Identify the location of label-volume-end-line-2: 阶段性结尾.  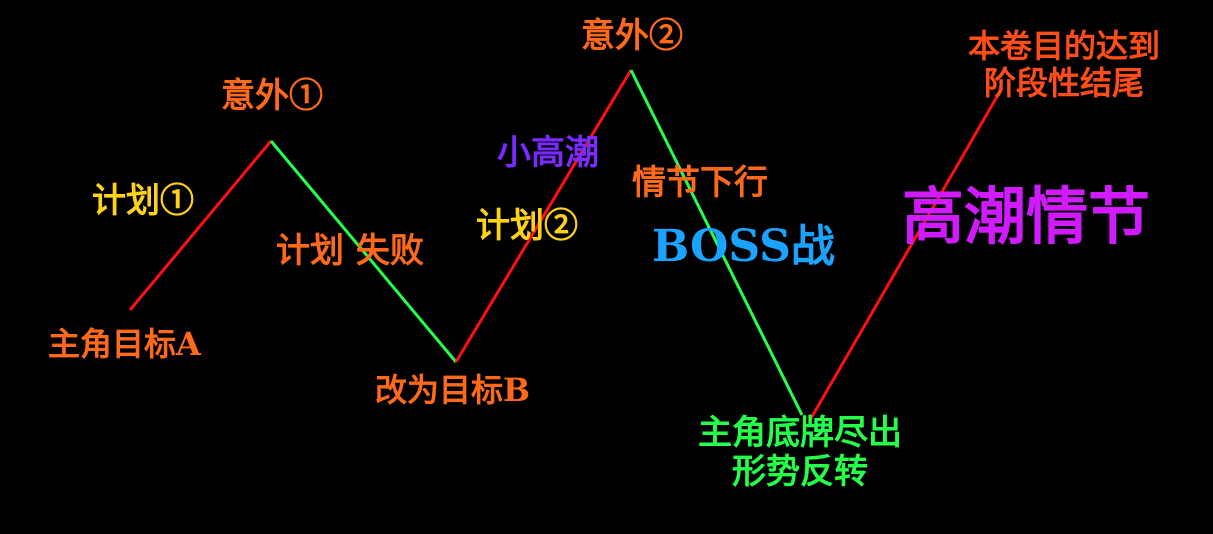
(1063, 82).